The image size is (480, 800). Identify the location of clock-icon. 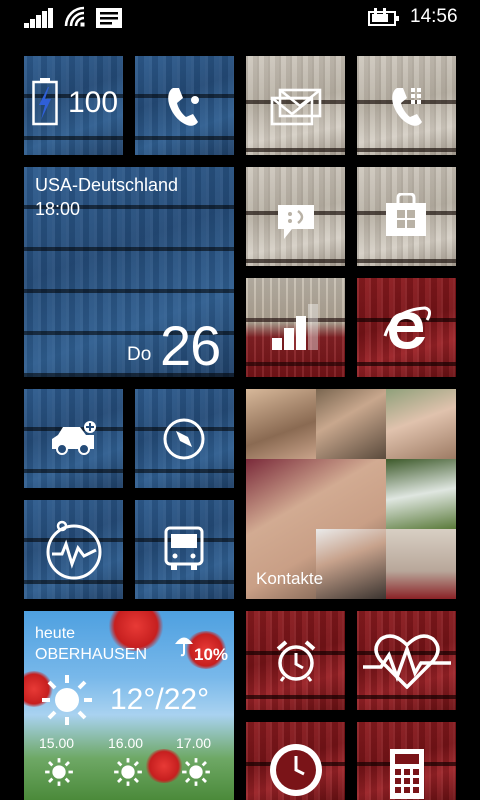
(296, 770).